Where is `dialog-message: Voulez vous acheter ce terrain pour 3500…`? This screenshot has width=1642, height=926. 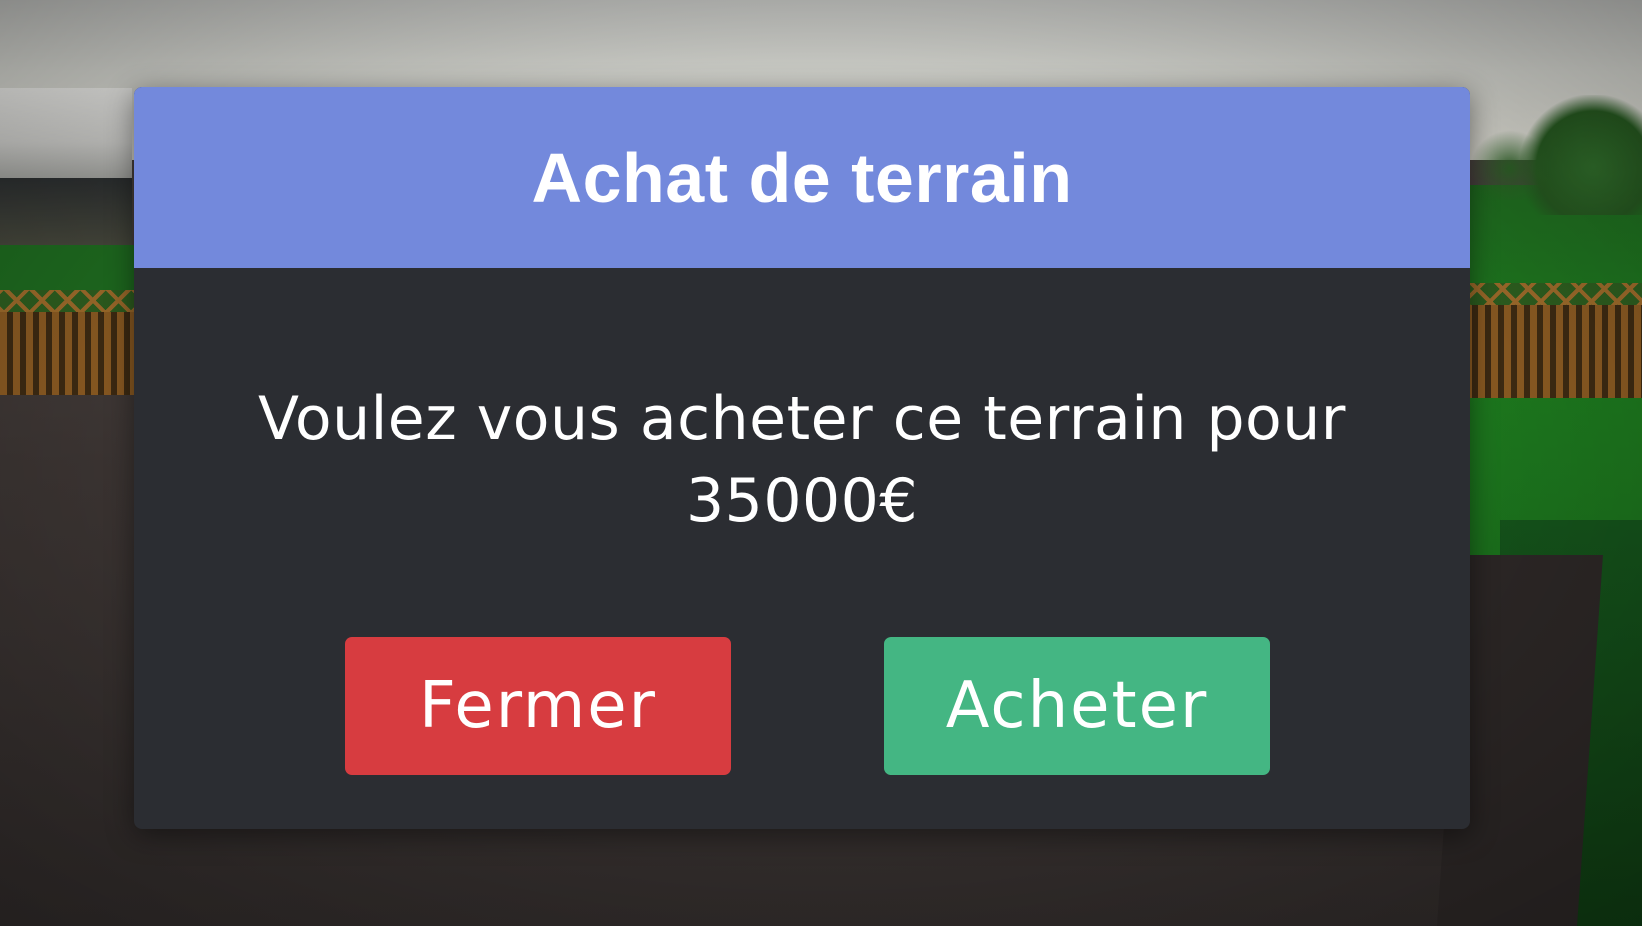 dialog-message: Voulez vous acheter ce terrain pour 3500… is located at coordinates (802, 460).